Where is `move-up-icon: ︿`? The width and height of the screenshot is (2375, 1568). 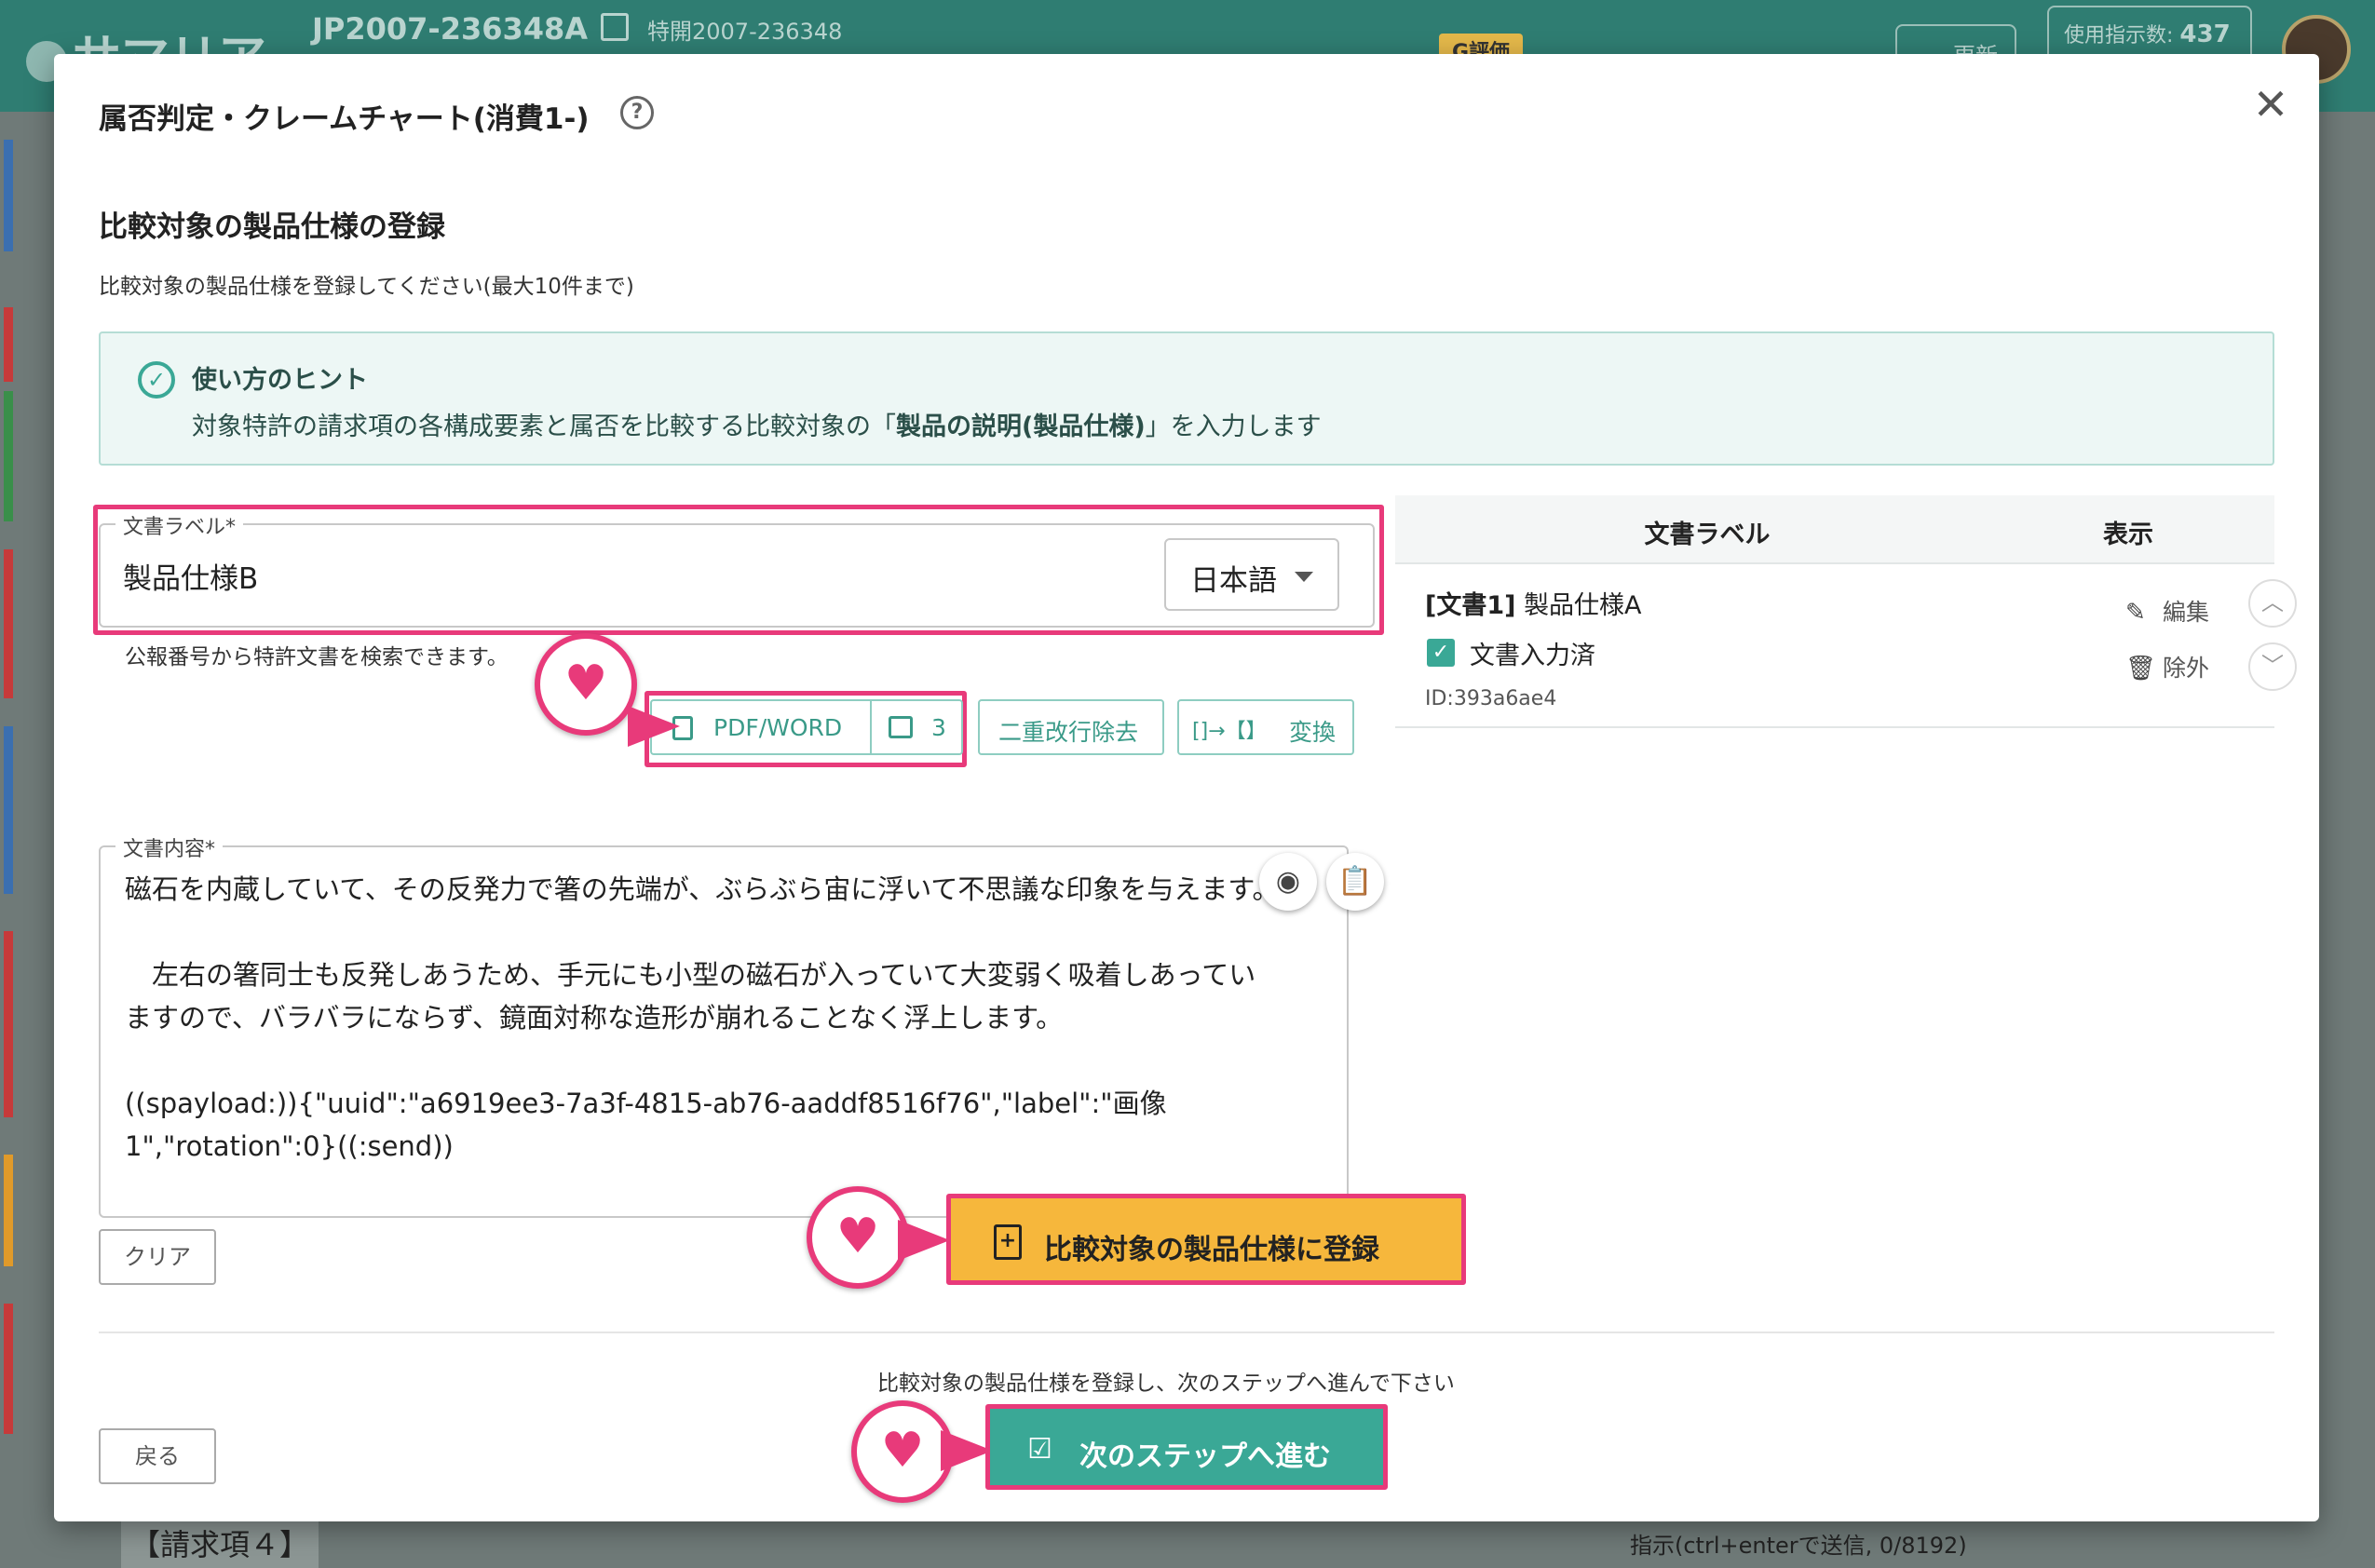
move-up-icon: ︿ is located at coordinates (2272, 603).